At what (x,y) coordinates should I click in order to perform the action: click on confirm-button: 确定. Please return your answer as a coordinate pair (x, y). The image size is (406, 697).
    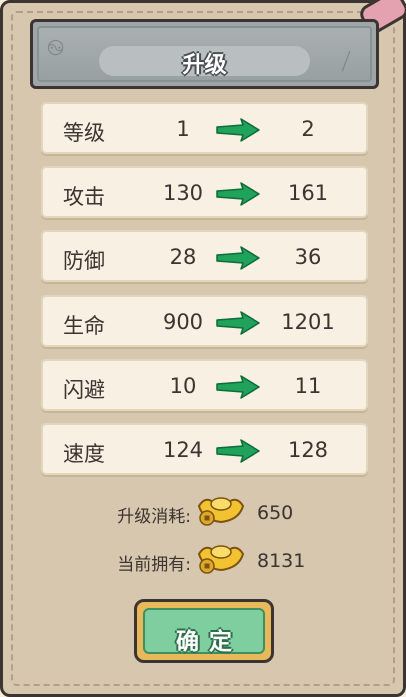
    Looking at the image, I should click on (204, 631).